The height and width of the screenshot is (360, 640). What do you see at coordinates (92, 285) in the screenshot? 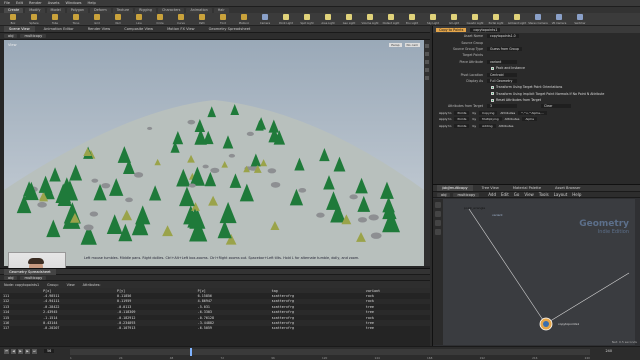
I see `sheet-attrs-label: Attributes:` at bounding box center [92, 285].